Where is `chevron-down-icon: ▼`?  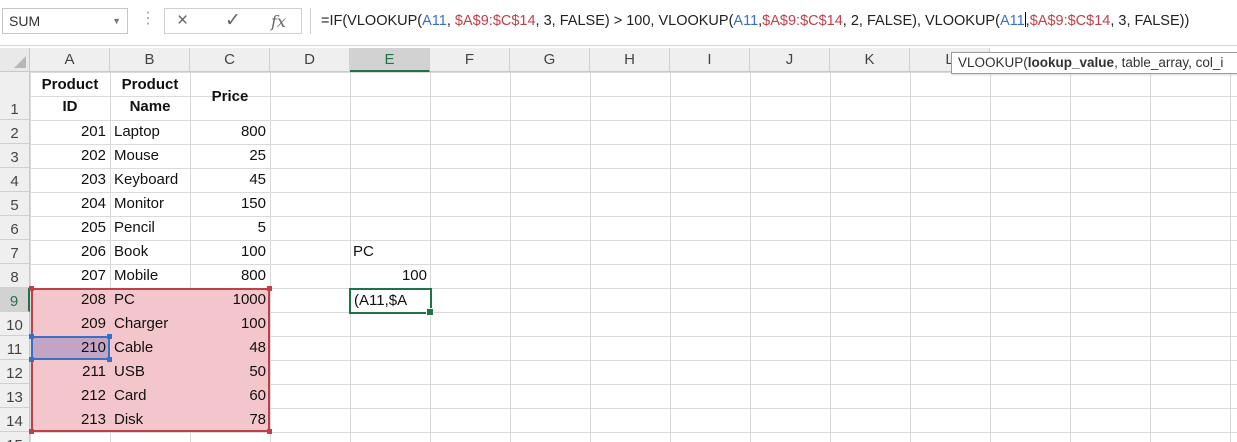
chevron-down-icon: ▼ is located at coordinates (116, 21).